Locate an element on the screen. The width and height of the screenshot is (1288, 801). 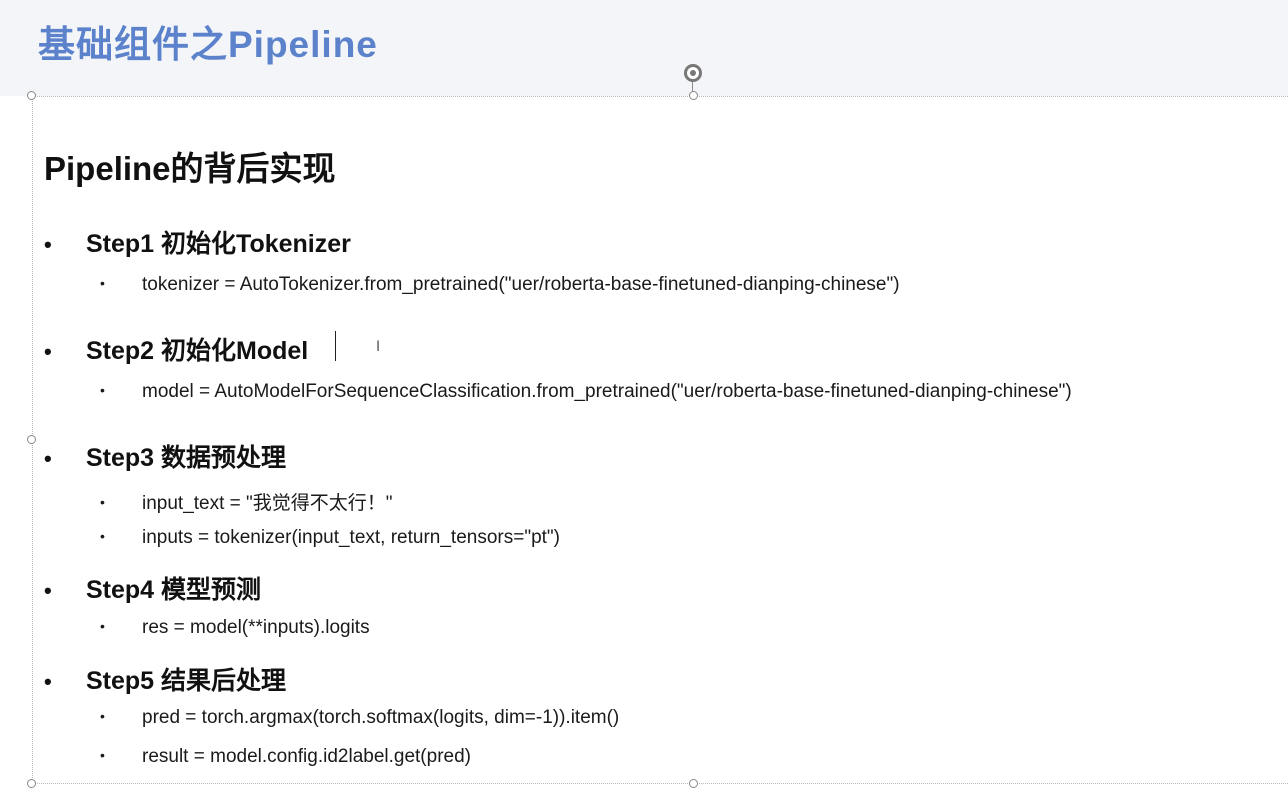
rotate-handle-icon is located at coordinates (693, 73).